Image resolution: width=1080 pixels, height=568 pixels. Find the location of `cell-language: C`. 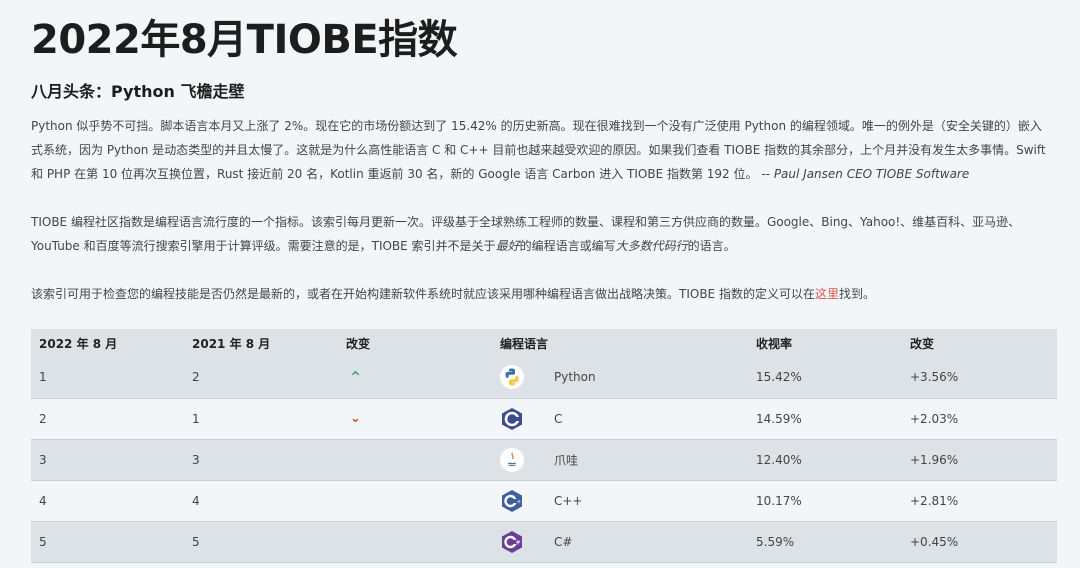

cell-language: C is located at coordinates (620, 418).